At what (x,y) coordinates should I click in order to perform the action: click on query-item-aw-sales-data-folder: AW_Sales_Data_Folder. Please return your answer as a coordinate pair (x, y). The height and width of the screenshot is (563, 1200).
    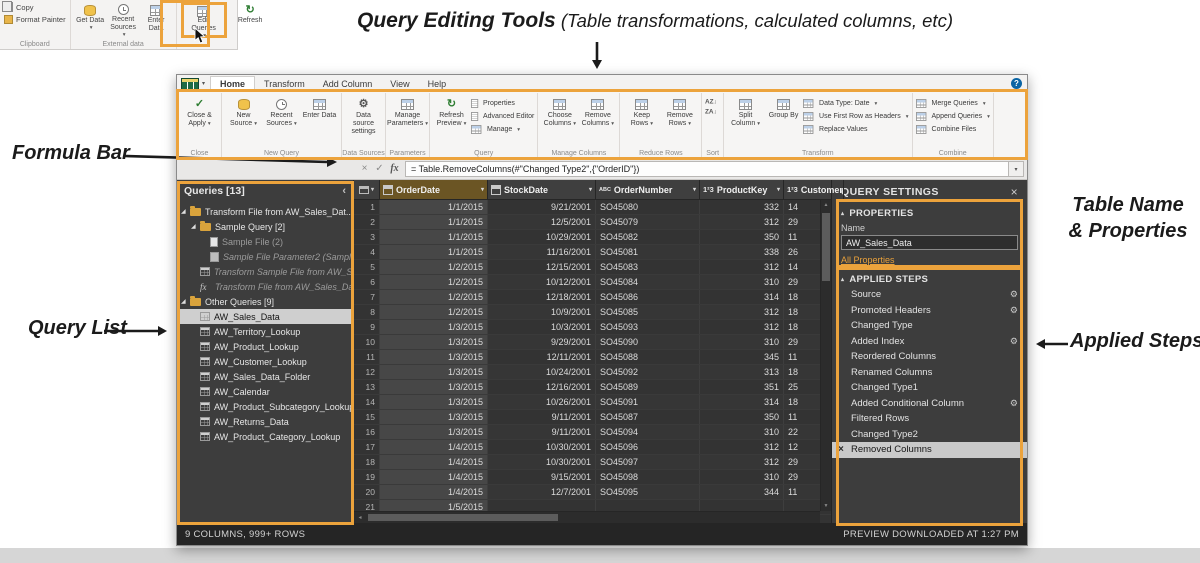
    Looking at the image, I should click on (265, 376).